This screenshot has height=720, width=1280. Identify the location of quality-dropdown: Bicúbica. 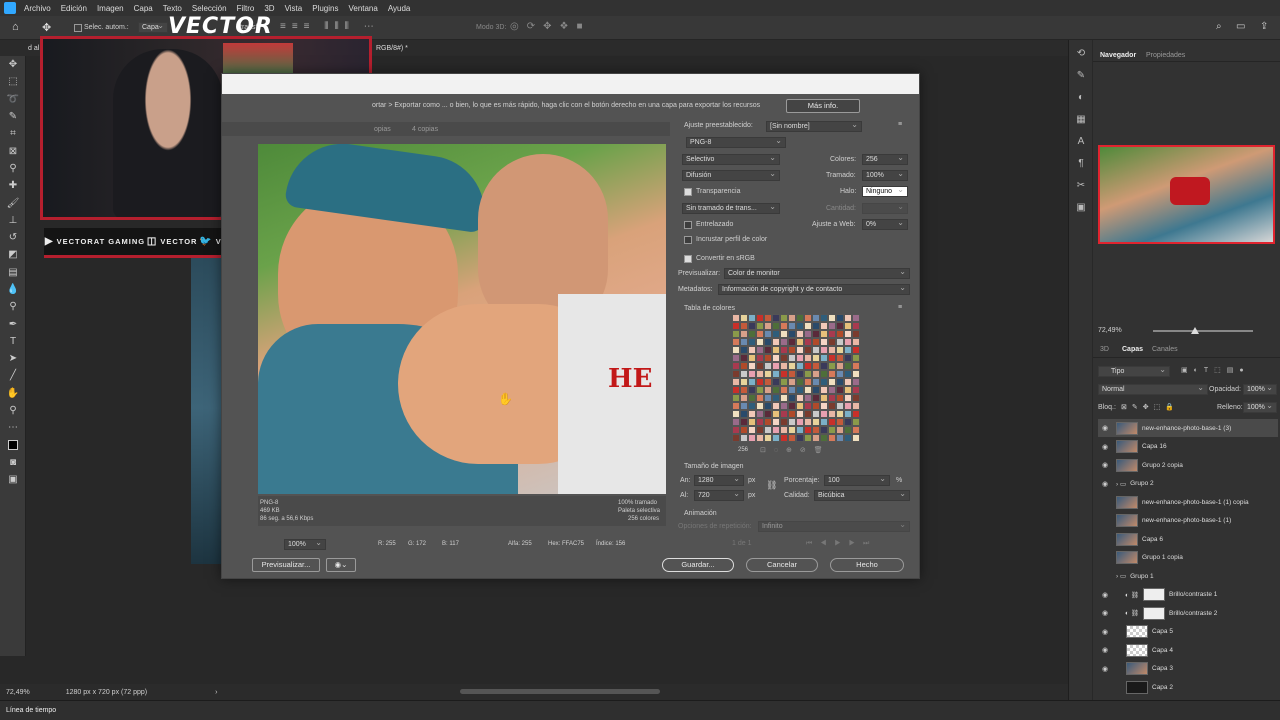
(862, 495).